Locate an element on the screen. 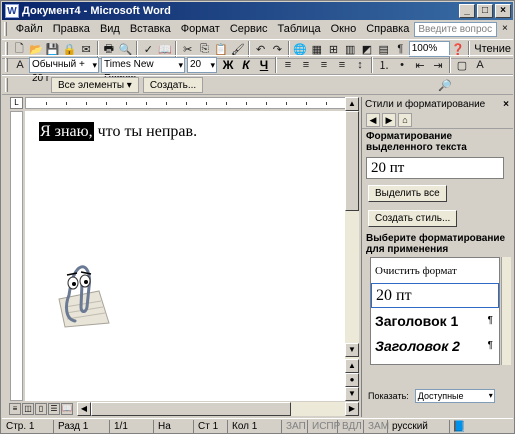 The height and width of the screenshot is (434, 515). status-ovr: ЗАМ is located at coordinates (376, 426).